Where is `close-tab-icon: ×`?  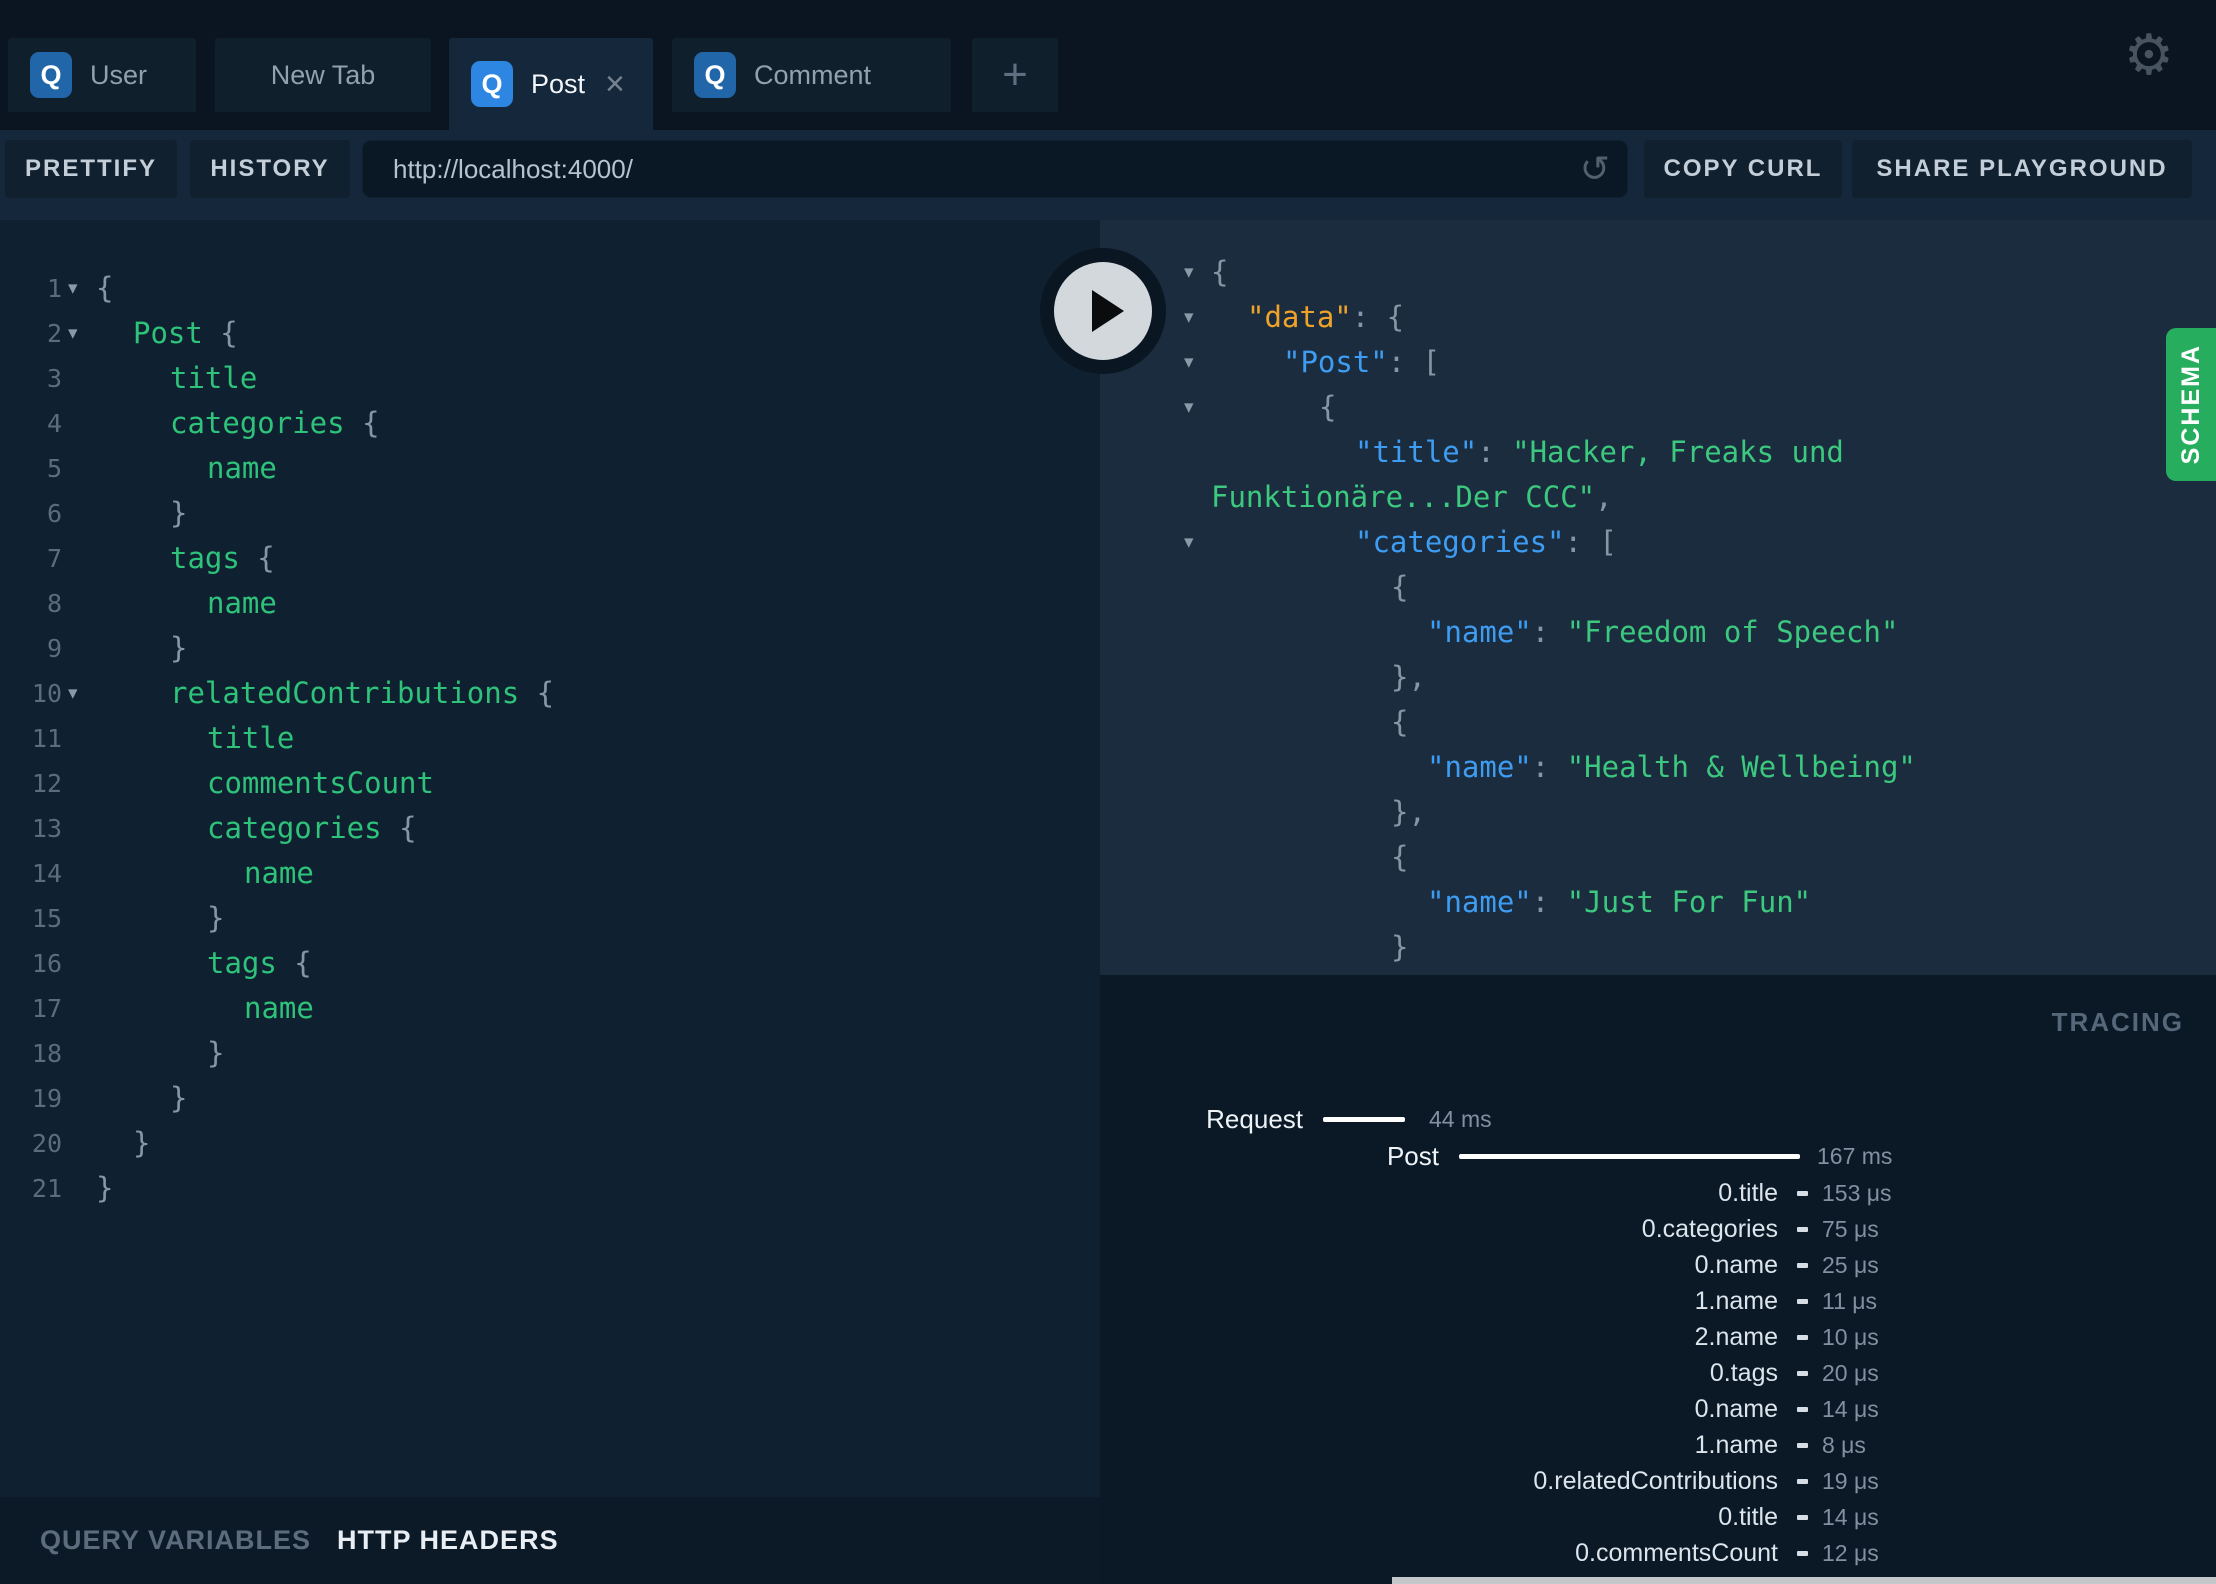 close-tab-icon: × is located at coordinates (615, 84).